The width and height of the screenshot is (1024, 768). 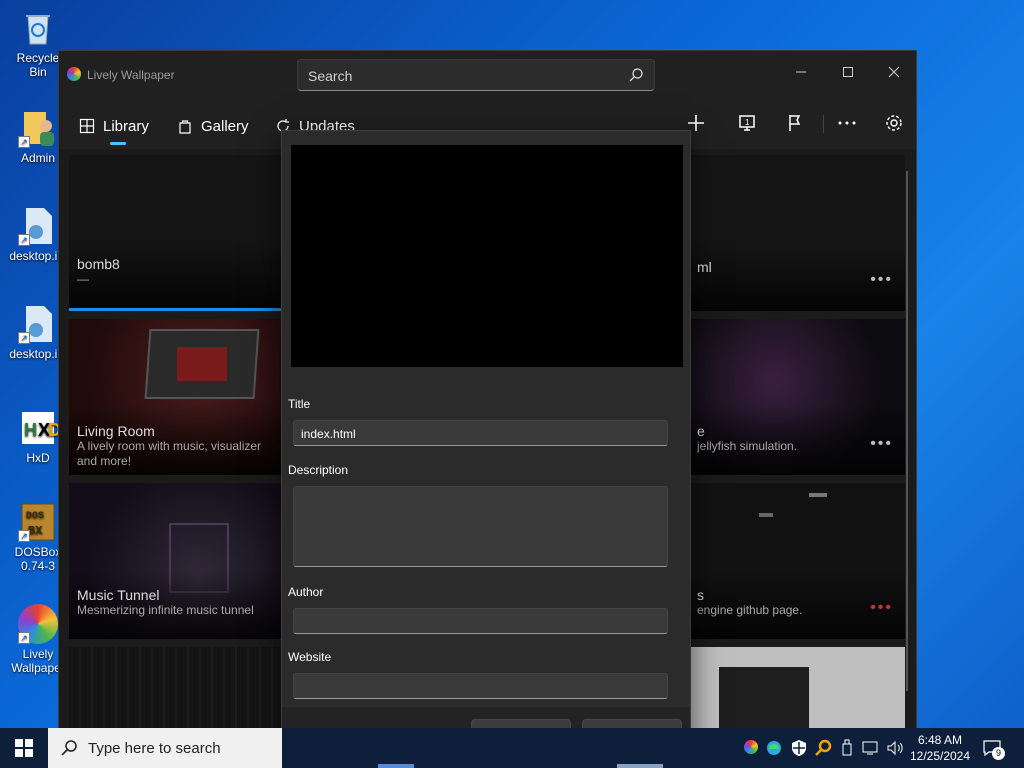 I want to click on card-title: bomb8, so click(x=98, y=264).